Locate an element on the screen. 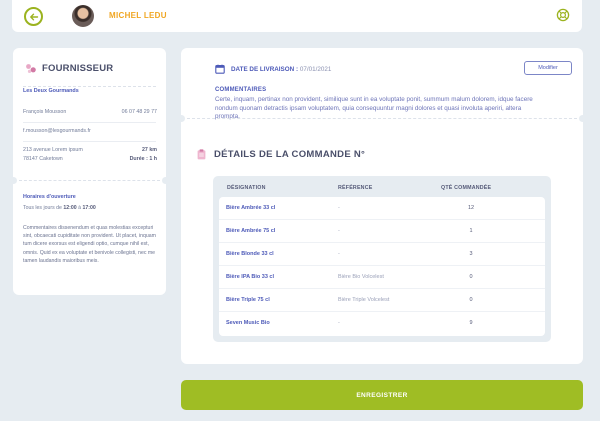 Image resolution: width=600 pixels, height=421 pixels. contact-phone: 06 07 48 29 77 is located at coordinates (139, 112).